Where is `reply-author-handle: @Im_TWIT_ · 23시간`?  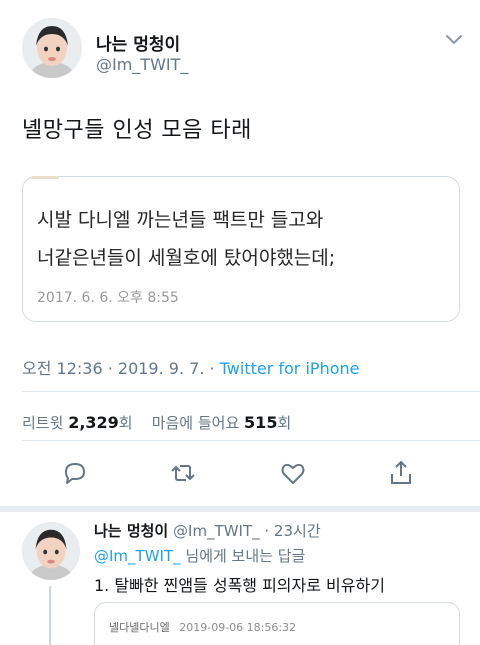 reply-author-handle: @Im_TWIT_ · 23시간 is located at coordinates (247, 531).